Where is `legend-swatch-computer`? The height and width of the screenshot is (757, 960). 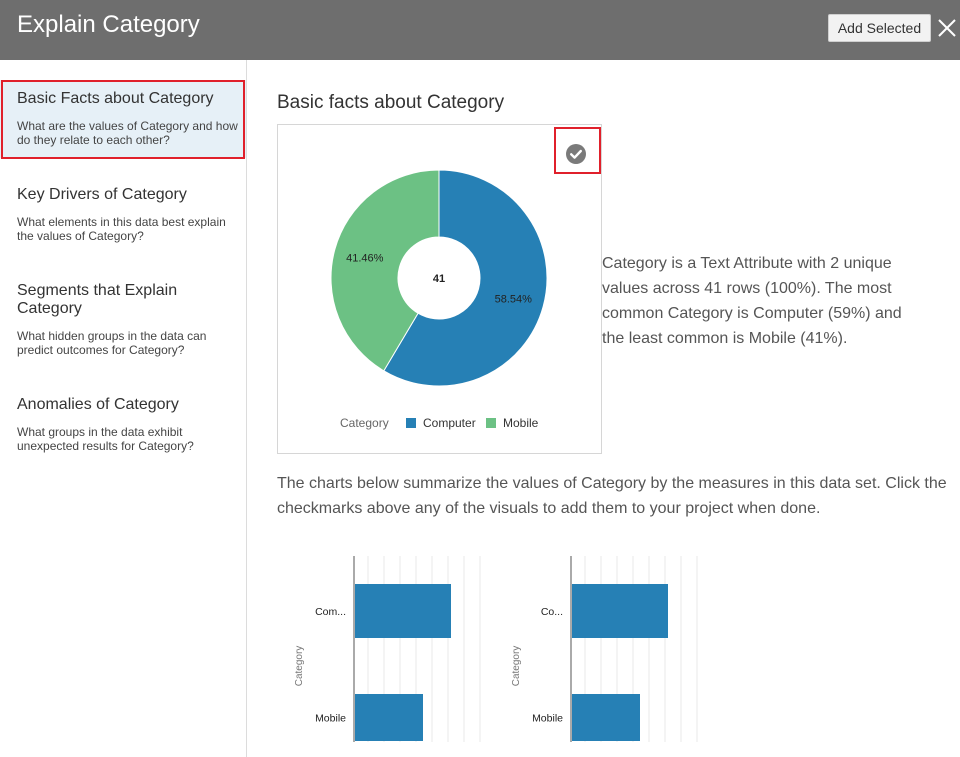 legend-swatch-computer is located at coordinates (411, 423).